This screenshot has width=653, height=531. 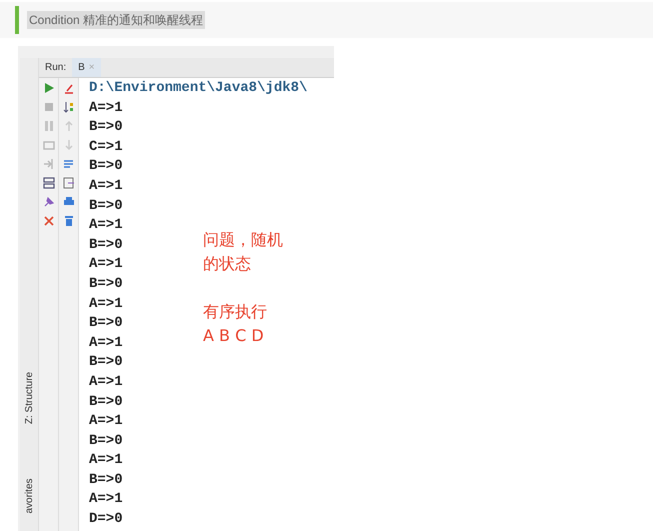 What do you see at coordinates (48, 221) in the screenshot?
I see `close-icon` at bounding box center [48, 221].